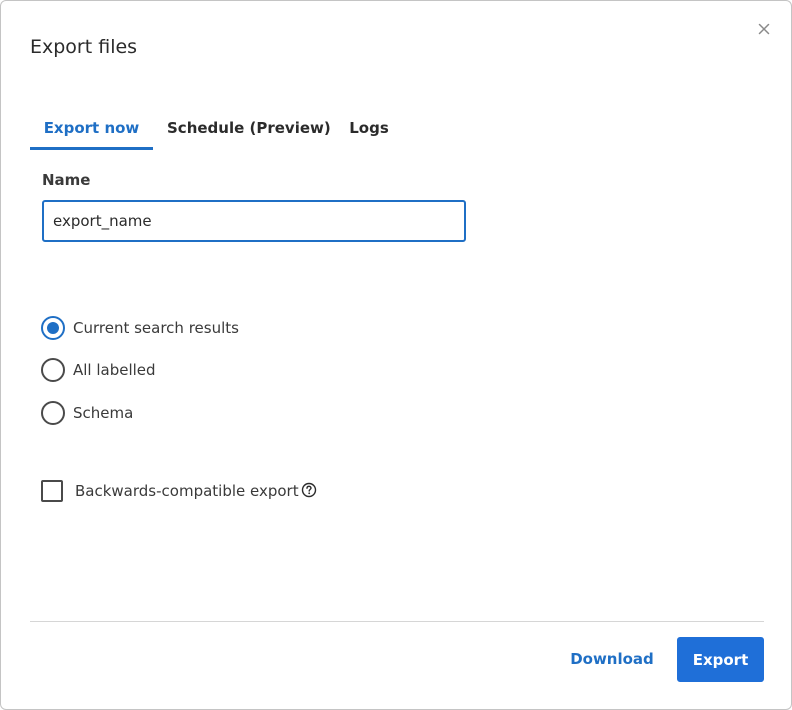  What do you see at coordinates (612, 659) in the screenshot?
I see `download-button: Download` at bounding box center [612, 659].